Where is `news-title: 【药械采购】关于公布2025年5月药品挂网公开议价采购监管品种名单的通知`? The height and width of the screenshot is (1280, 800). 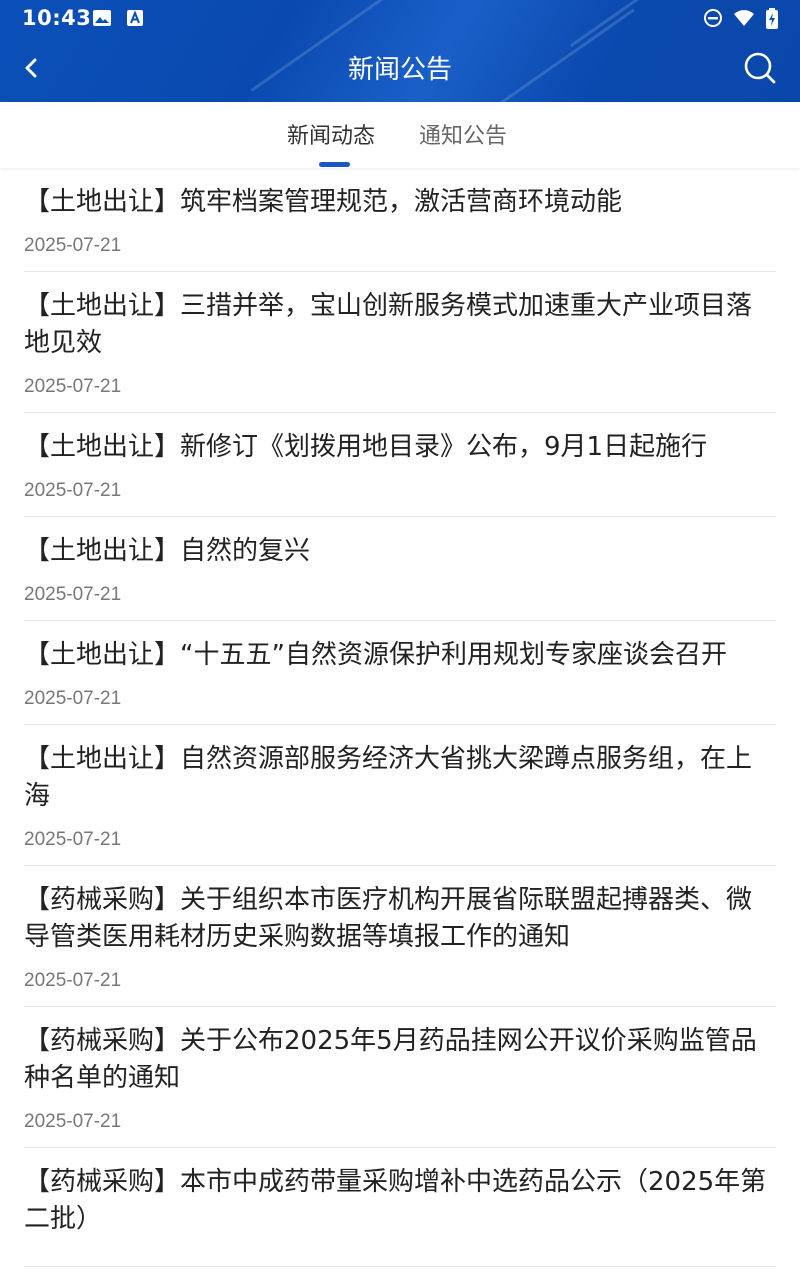
news-title: 【药械采购】关于公布2025年5月药品挂网公开议价采购监管品种名单的通知 is located at coordinates (390, 1059).